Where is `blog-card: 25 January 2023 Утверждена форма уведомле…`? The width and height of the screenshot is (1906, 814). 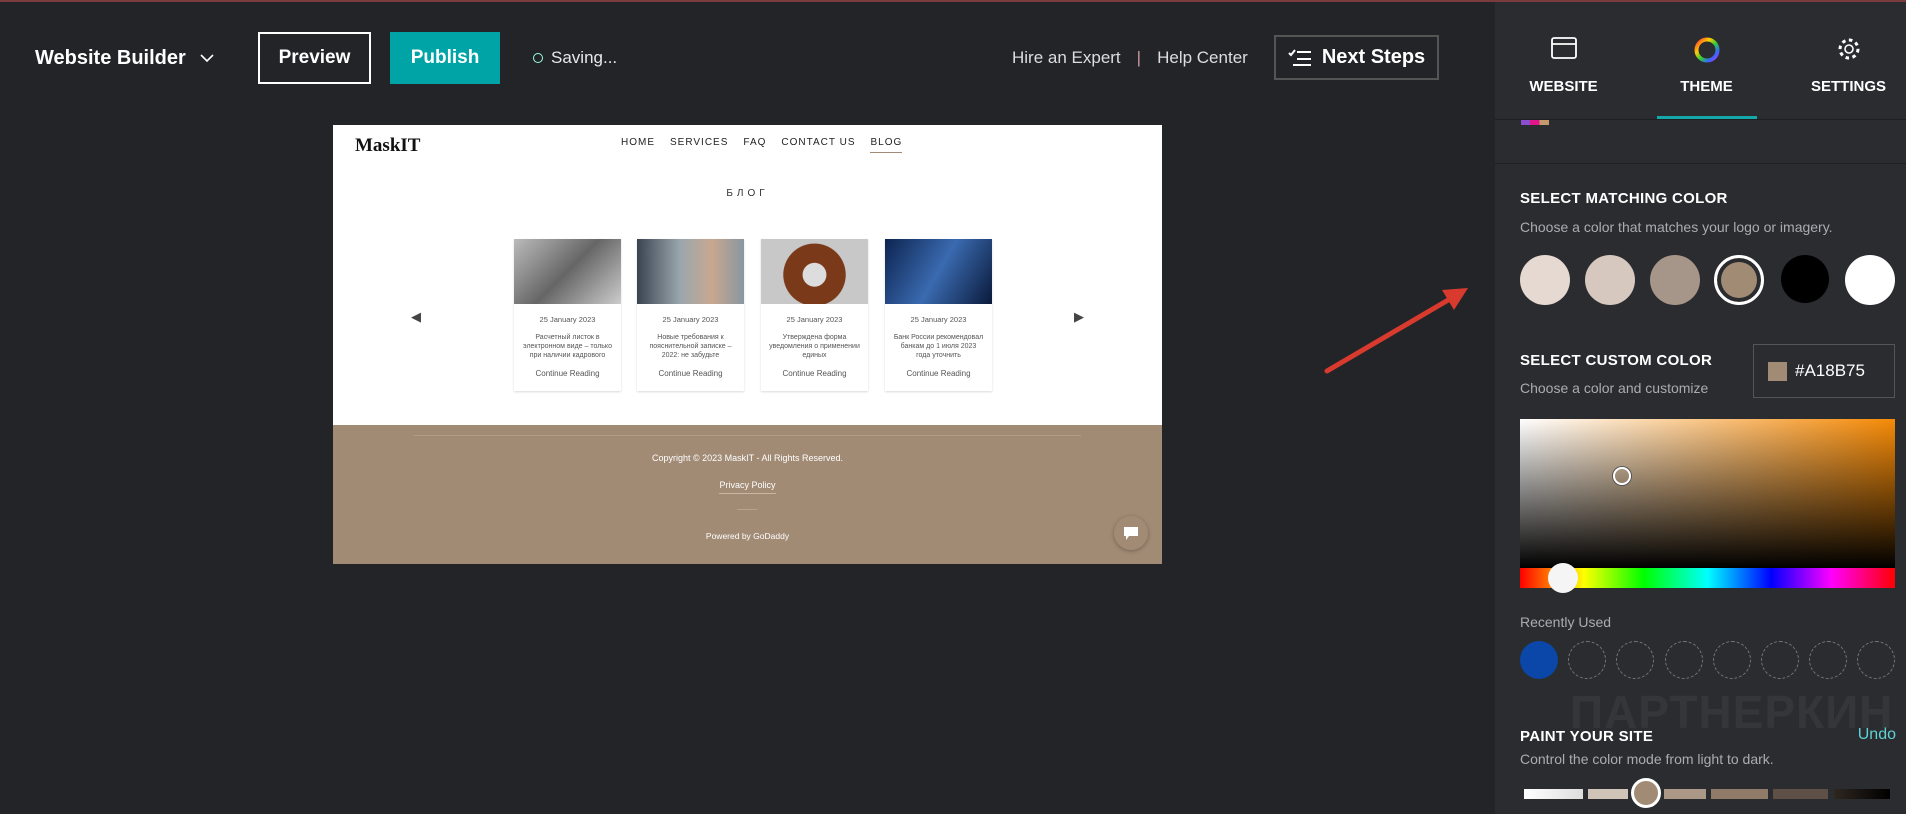
blog-card: 25 January 2023 Утверждена форма уведомле… is located at coordinates (814, 315).